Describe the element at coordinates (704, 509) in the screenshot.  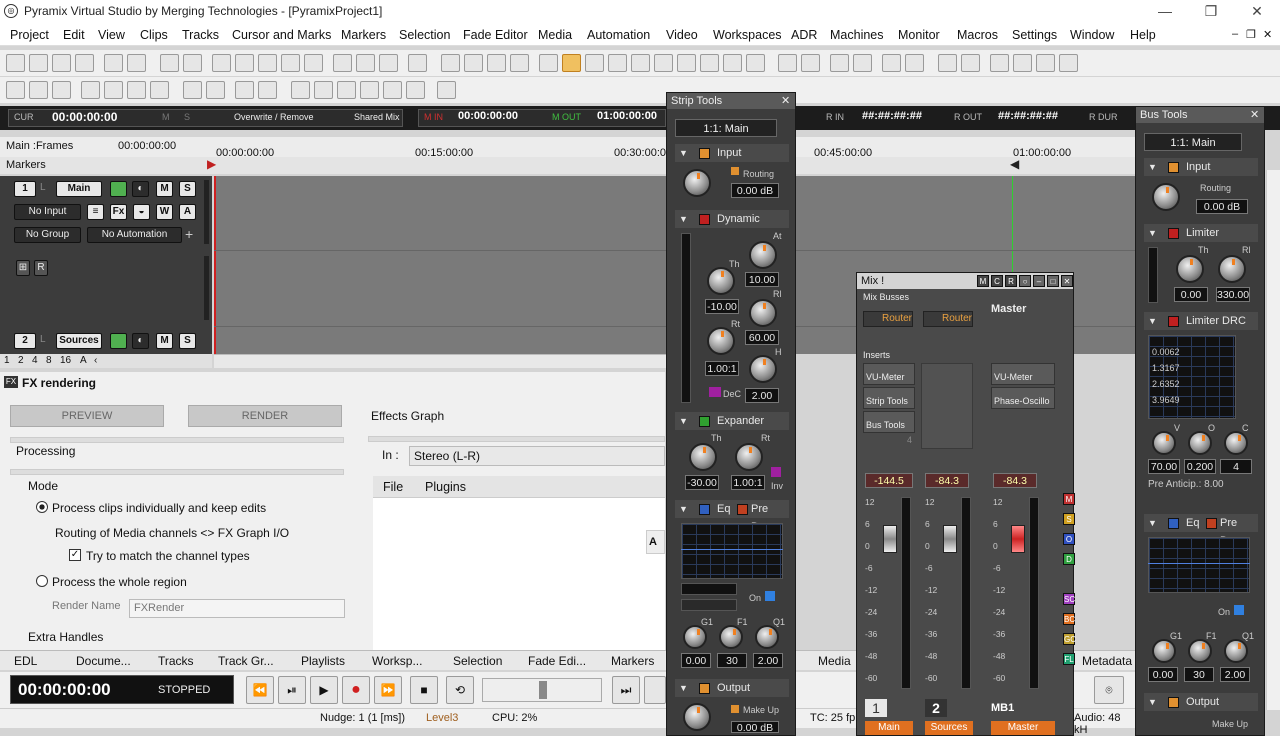
I see `eq-led` at that location.